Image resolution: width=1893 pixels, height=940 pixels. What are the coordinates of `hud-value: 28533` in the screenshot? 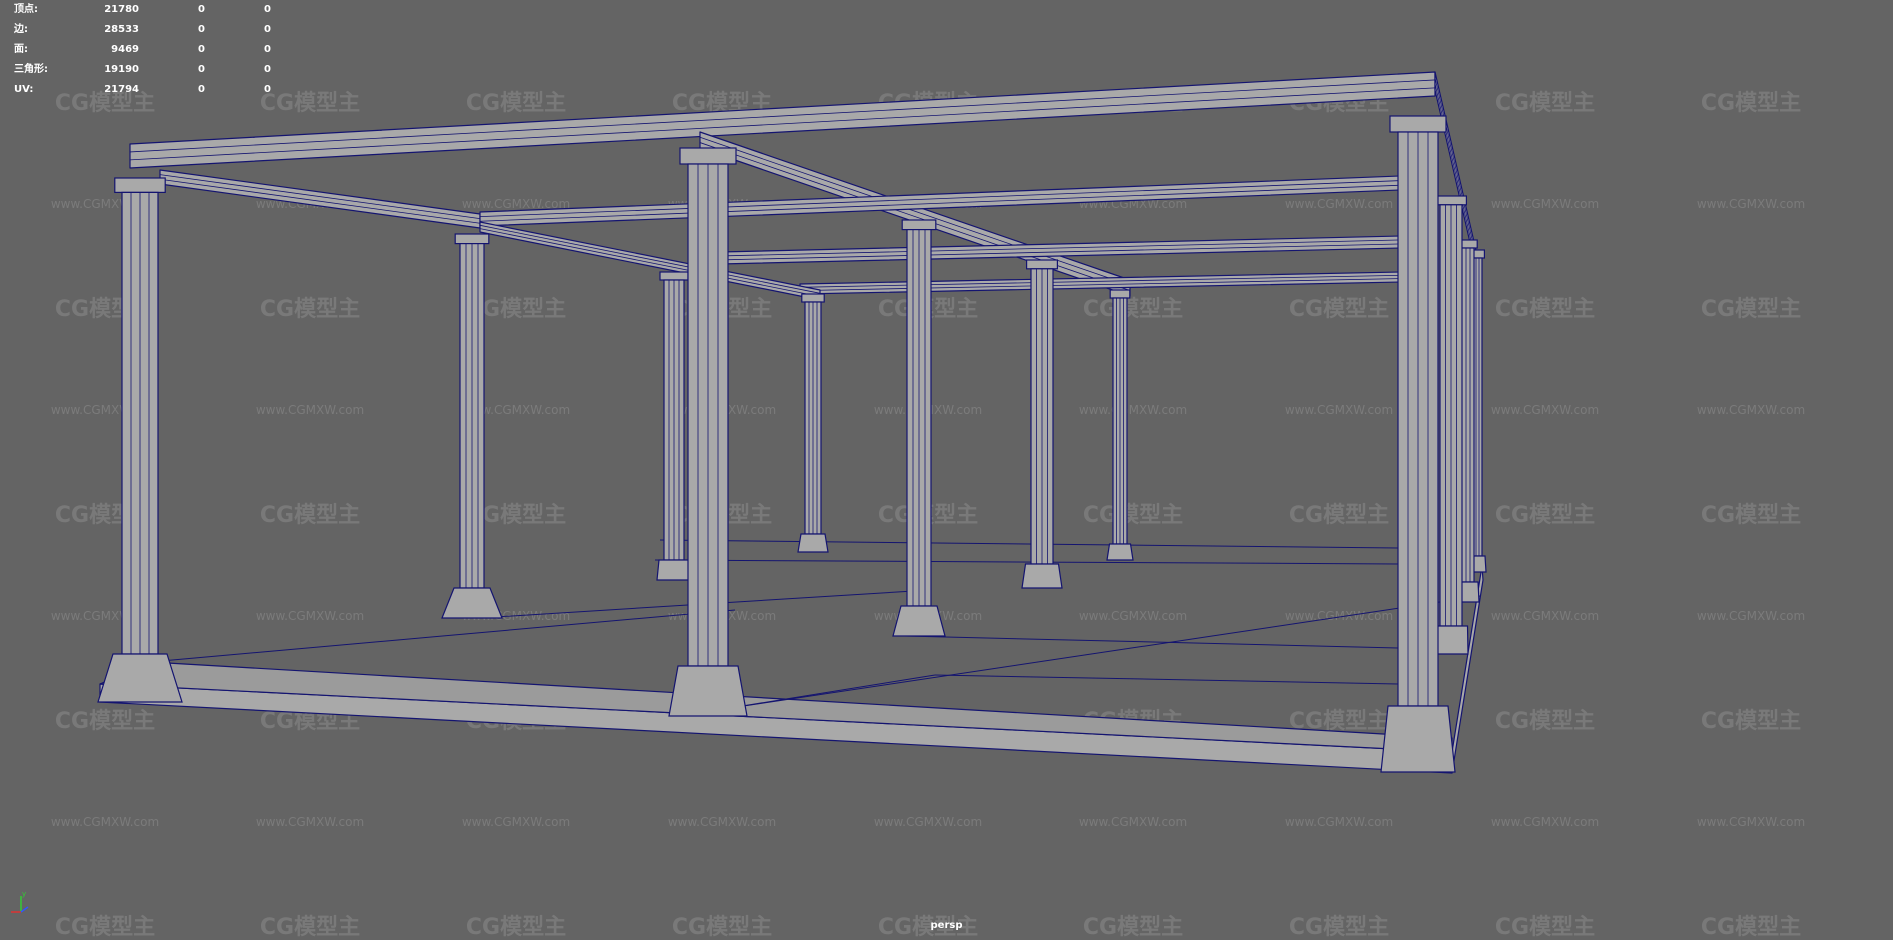 It's located at (121, 29).